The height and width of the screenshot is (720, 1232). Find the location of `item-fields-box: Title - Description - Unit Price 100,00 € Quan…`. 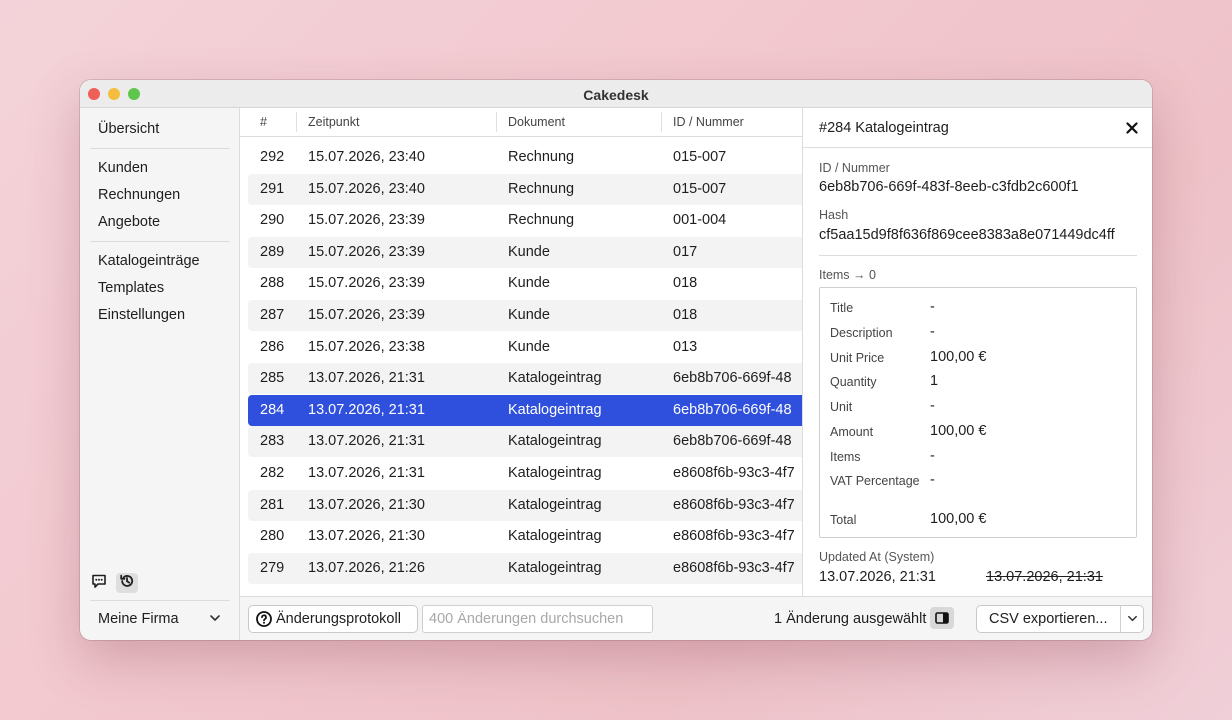

item-fields-box: Title - Description - Unit Price 100,00 € Quan… is located at coordinates (978, 412).